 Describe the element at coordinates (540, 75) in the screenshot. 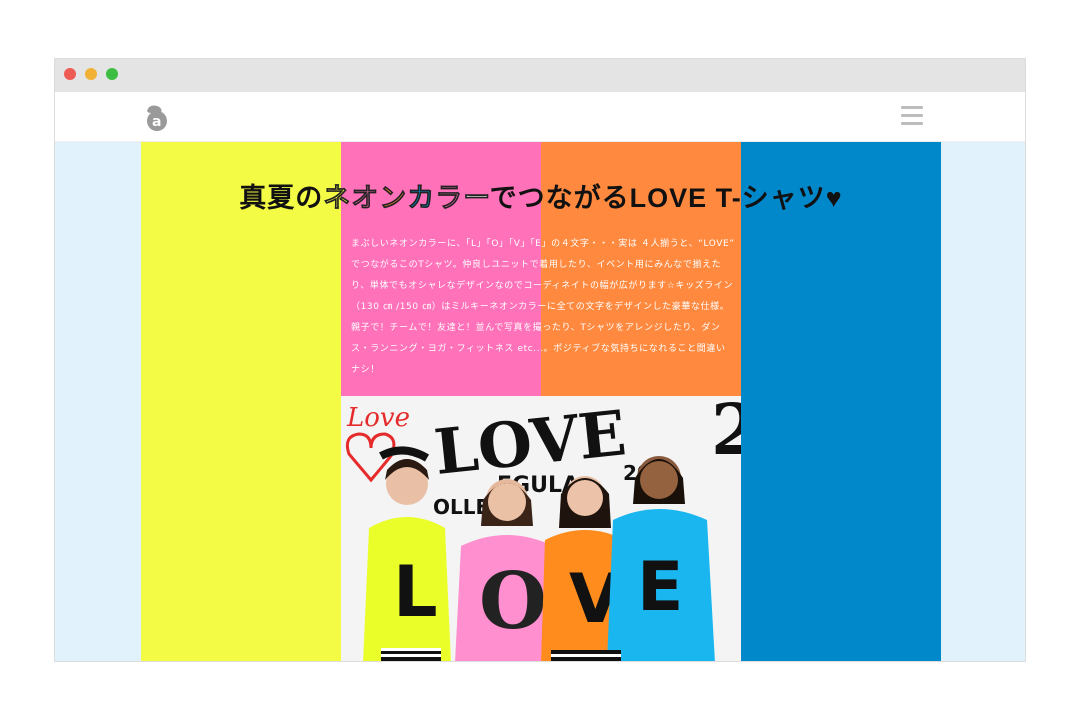

I see `browser-titlebar` at that location.